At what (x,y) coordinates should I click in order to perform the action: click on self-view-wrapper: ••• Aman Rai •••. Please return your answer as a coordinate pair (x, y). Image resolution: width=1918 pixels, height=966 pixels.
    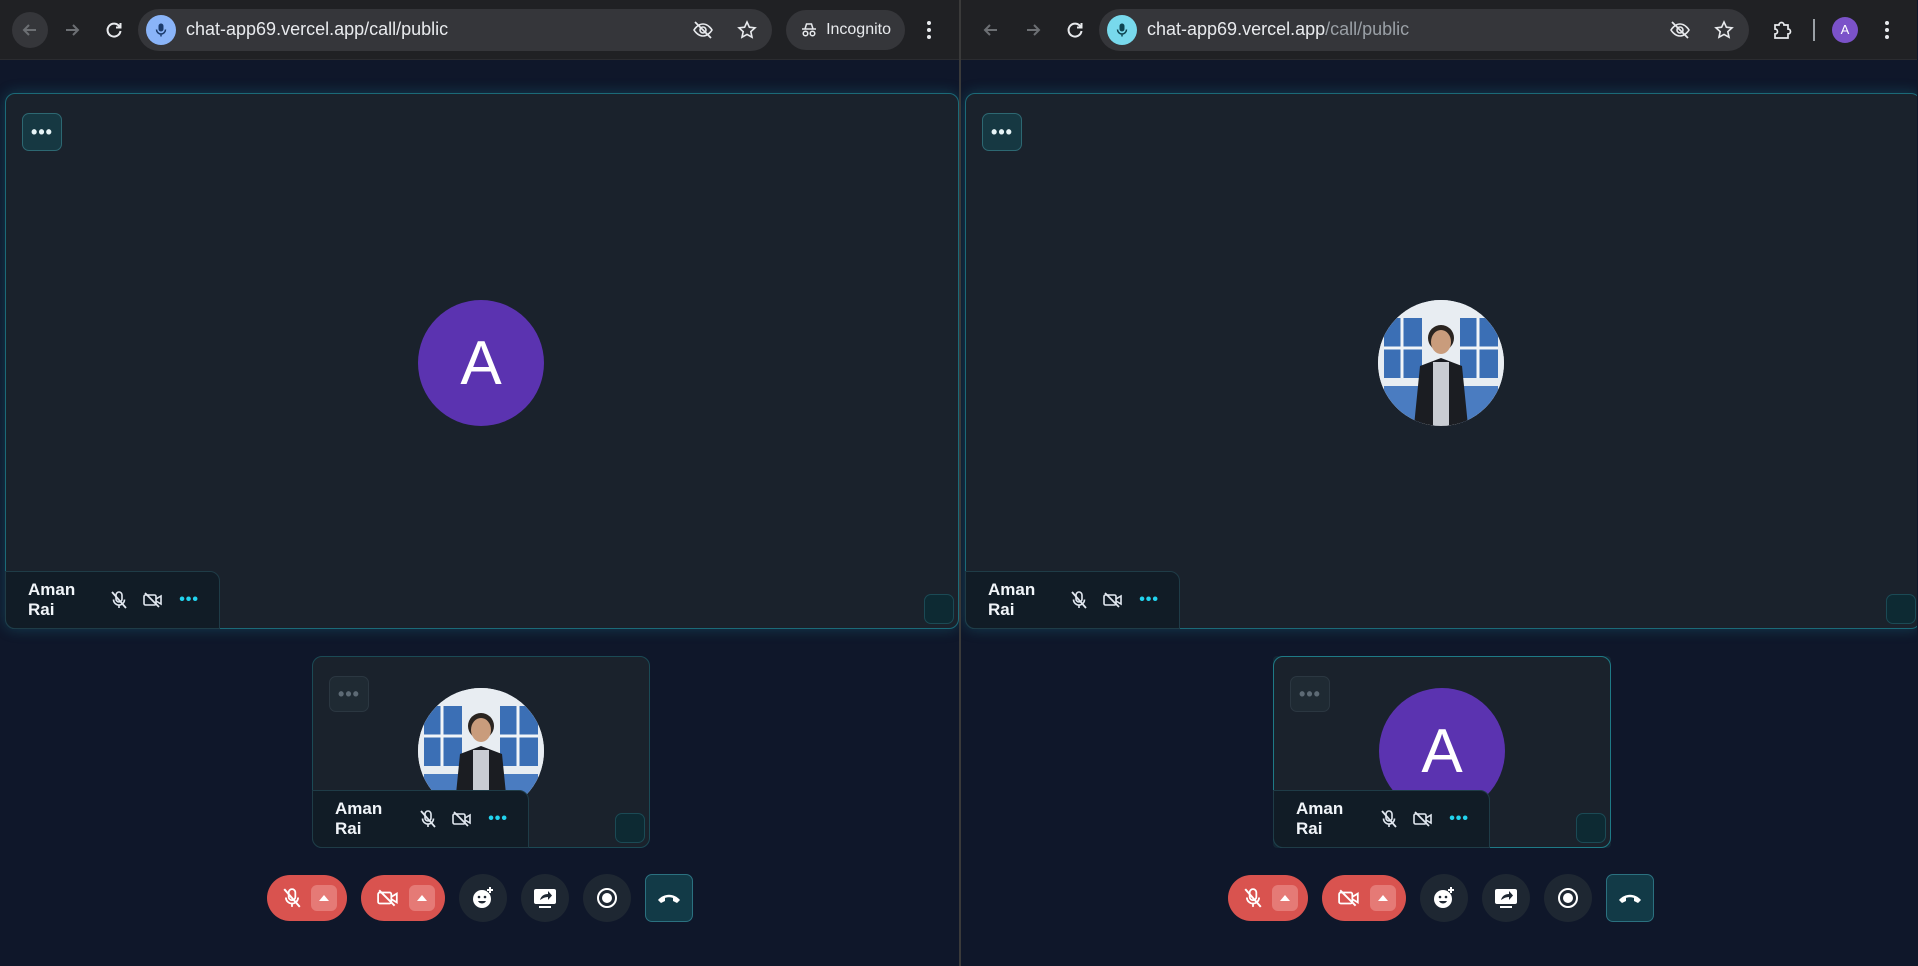
    Looking at the image, I should click on (481, 752).